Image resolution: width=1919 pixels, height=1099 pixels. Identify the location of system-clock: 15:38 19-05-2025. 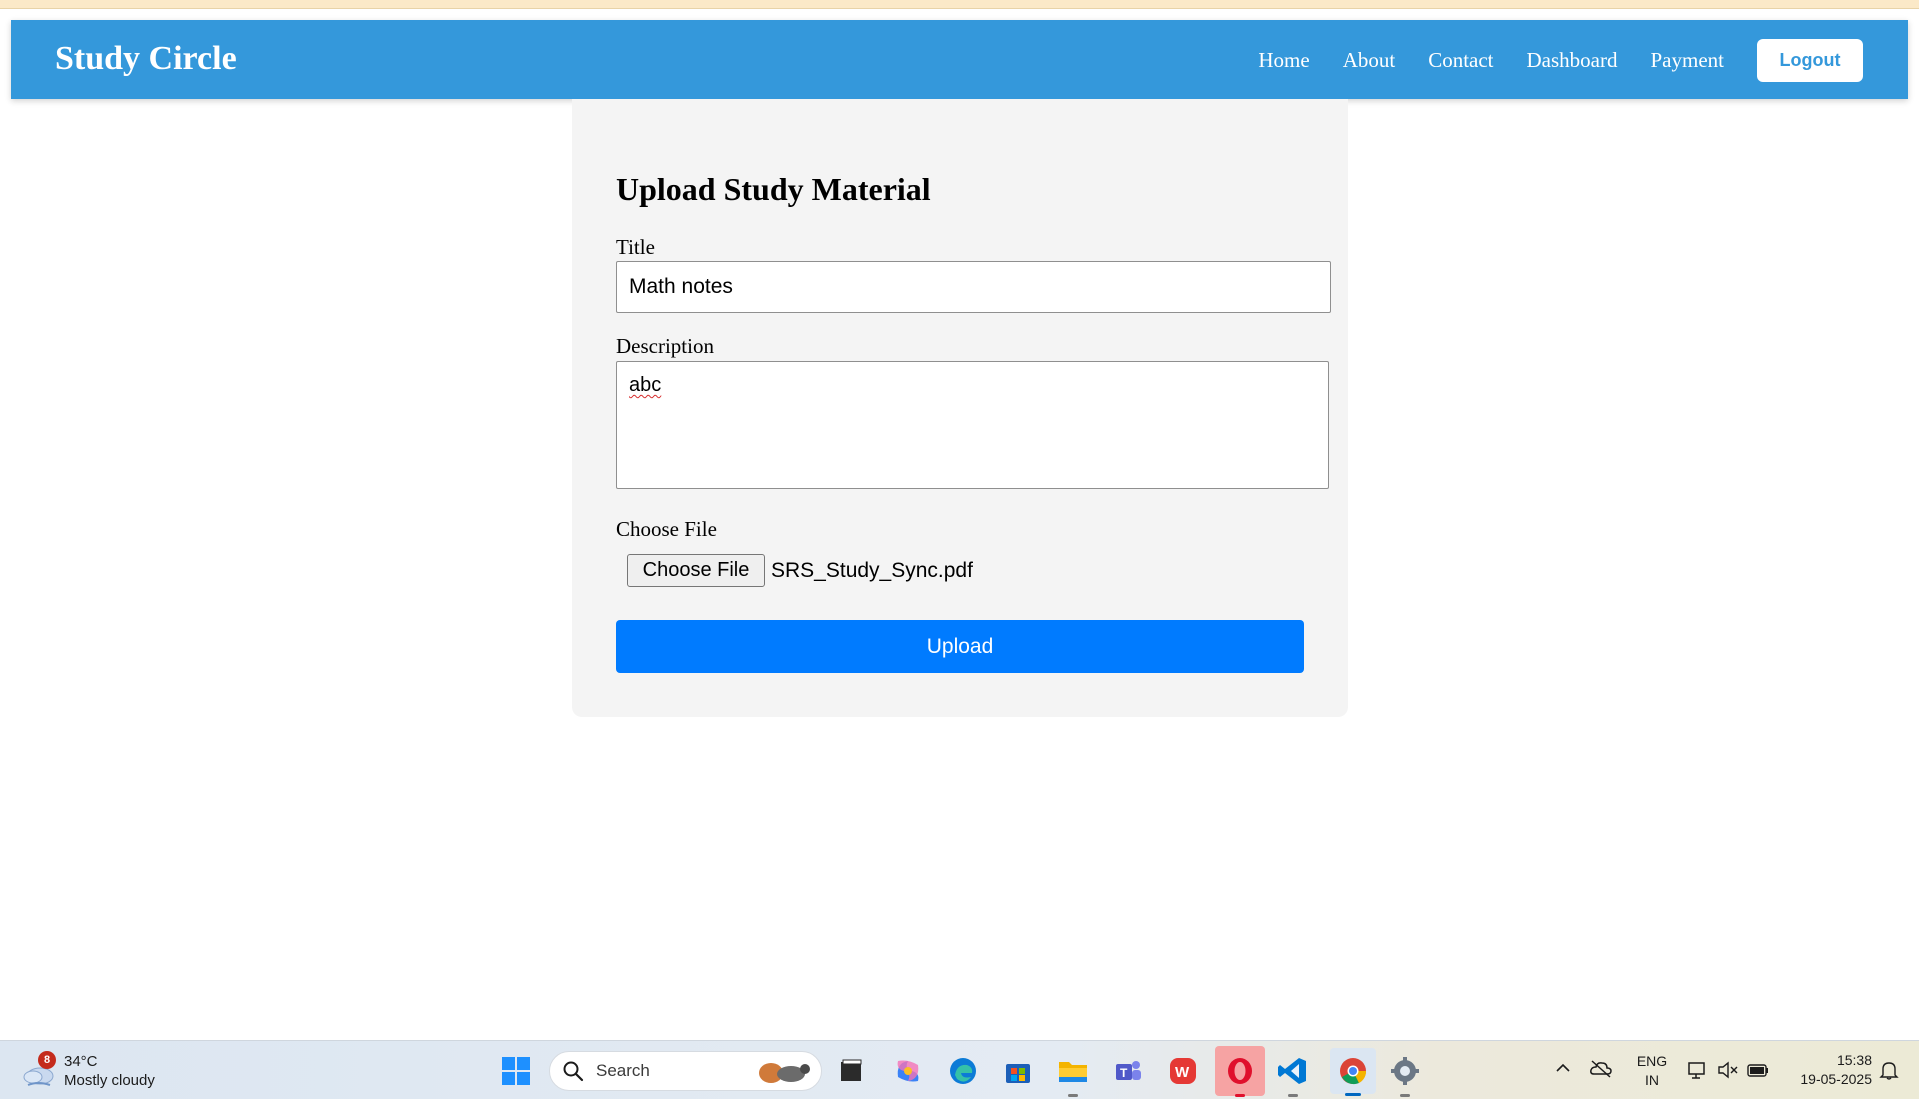
(1826, 1070).